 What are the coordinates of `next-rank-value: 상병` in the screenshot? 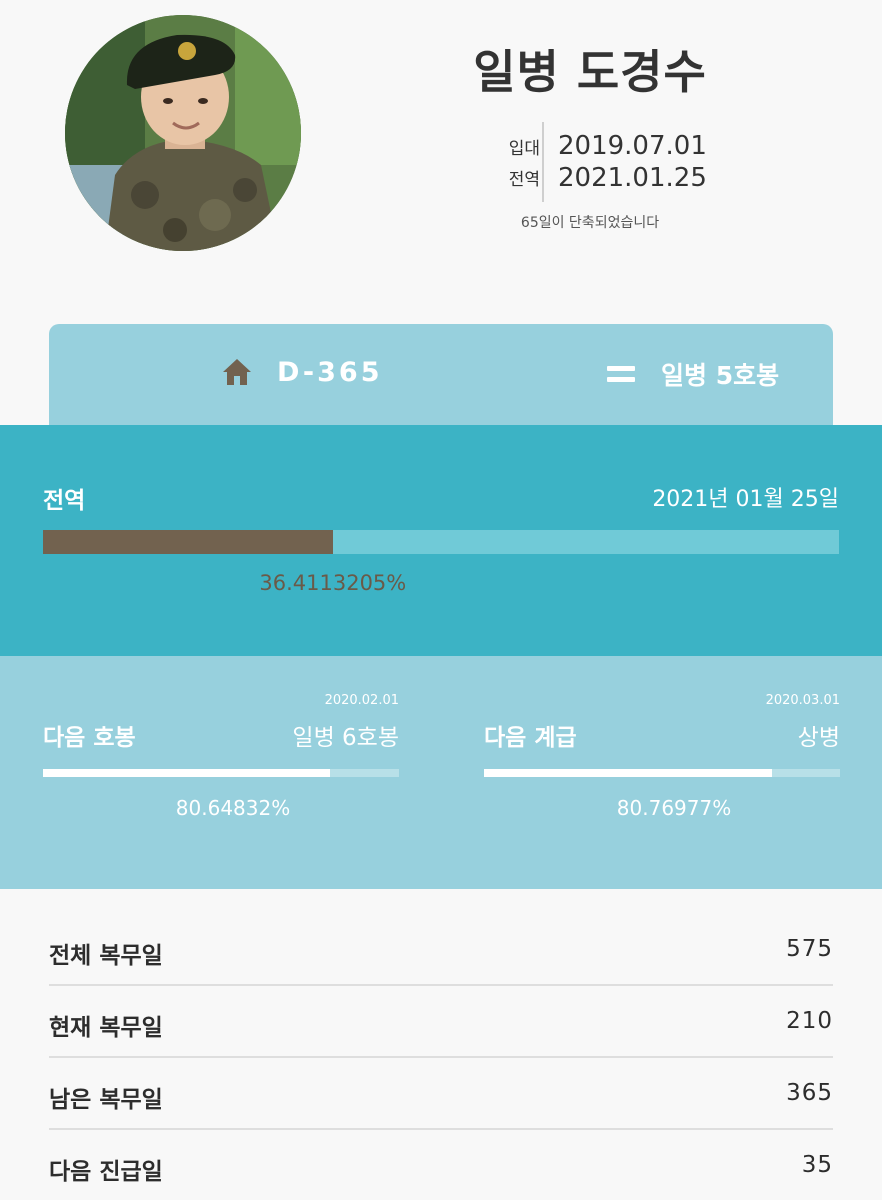 It's located at (818, 738).